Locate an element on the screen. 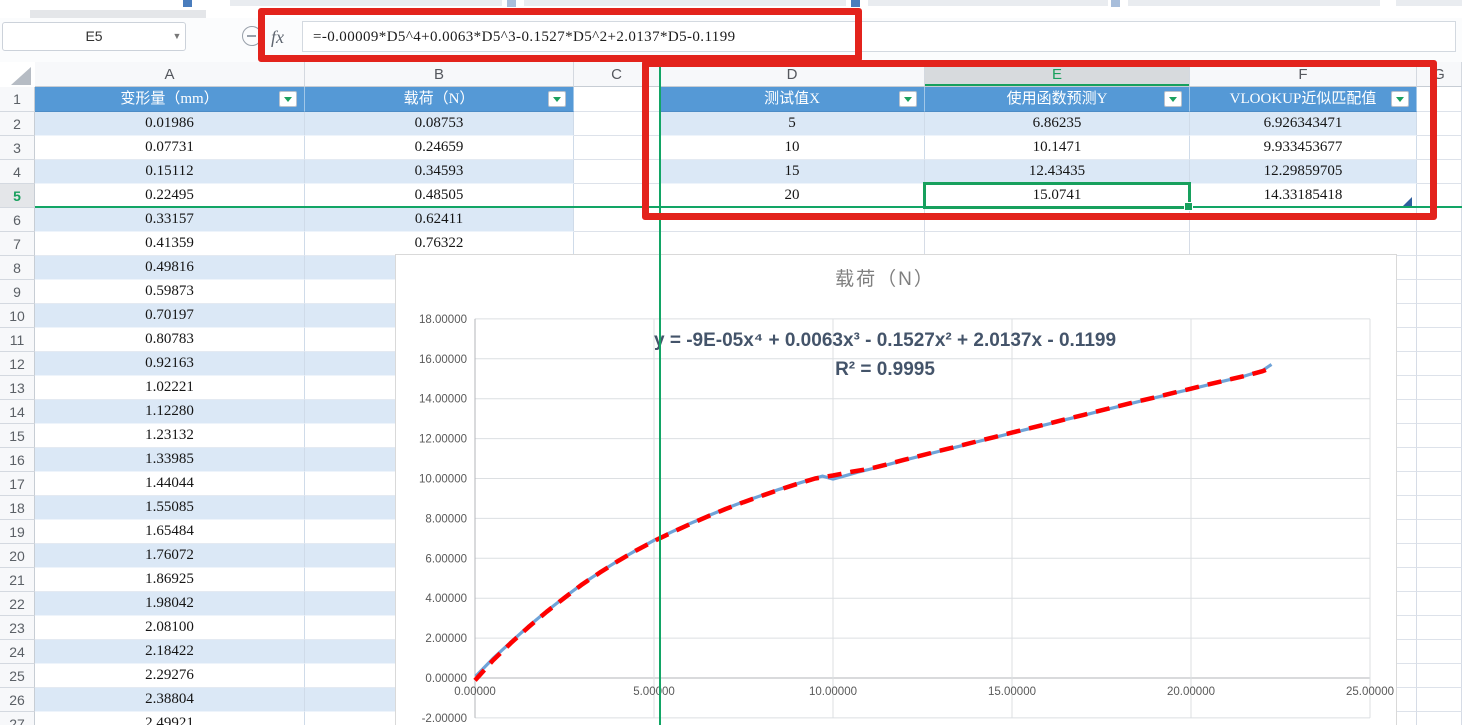 The height and width of the screenshot is (725, 1462). row-header-20: 20 is located at coordinates (17, 556).